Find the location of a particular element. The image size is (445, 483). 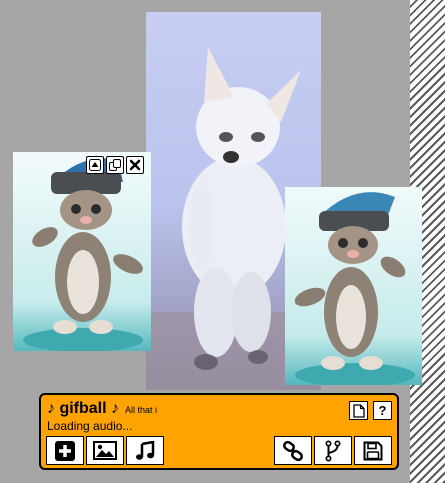

image-icon is located at coordinates (105, 450).